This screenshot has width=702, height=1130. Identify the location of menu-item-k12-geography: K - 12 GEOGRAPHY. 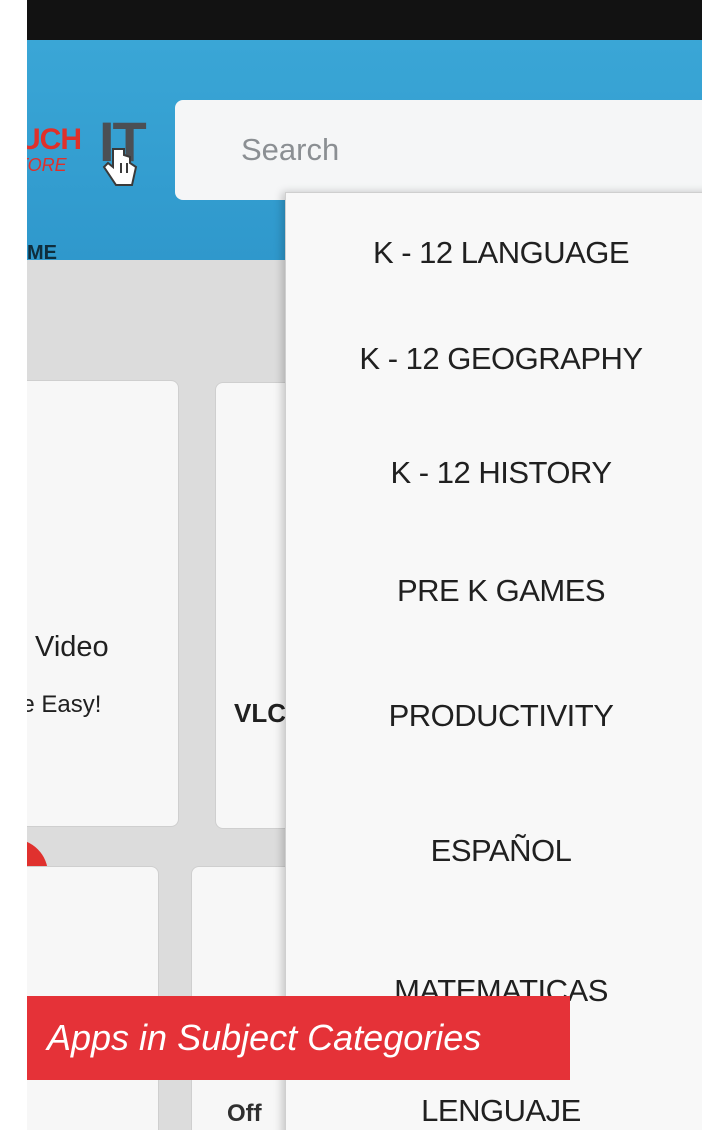
(494, 359).